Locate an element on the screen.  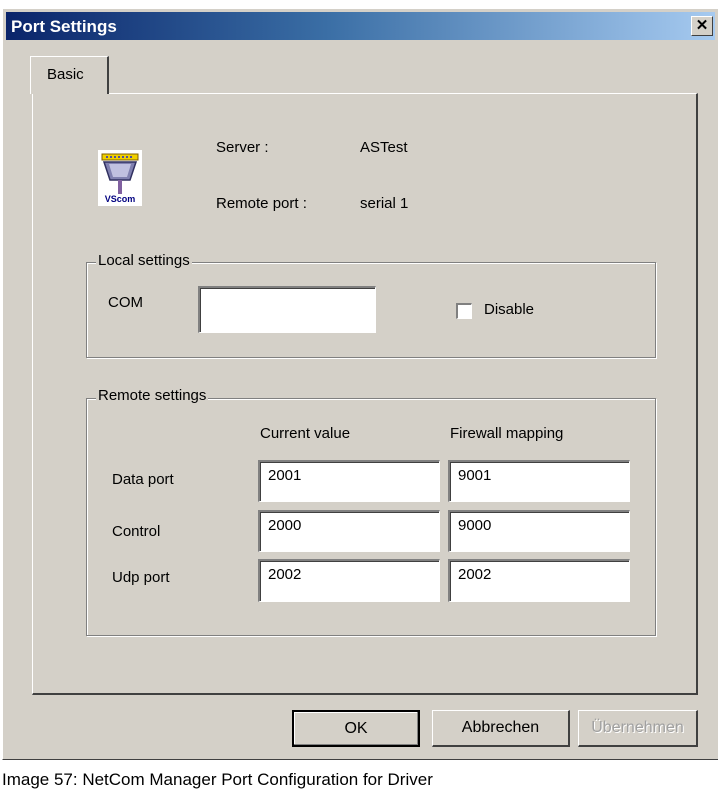
server-value: ASTest is located at coordinates (384, 147).